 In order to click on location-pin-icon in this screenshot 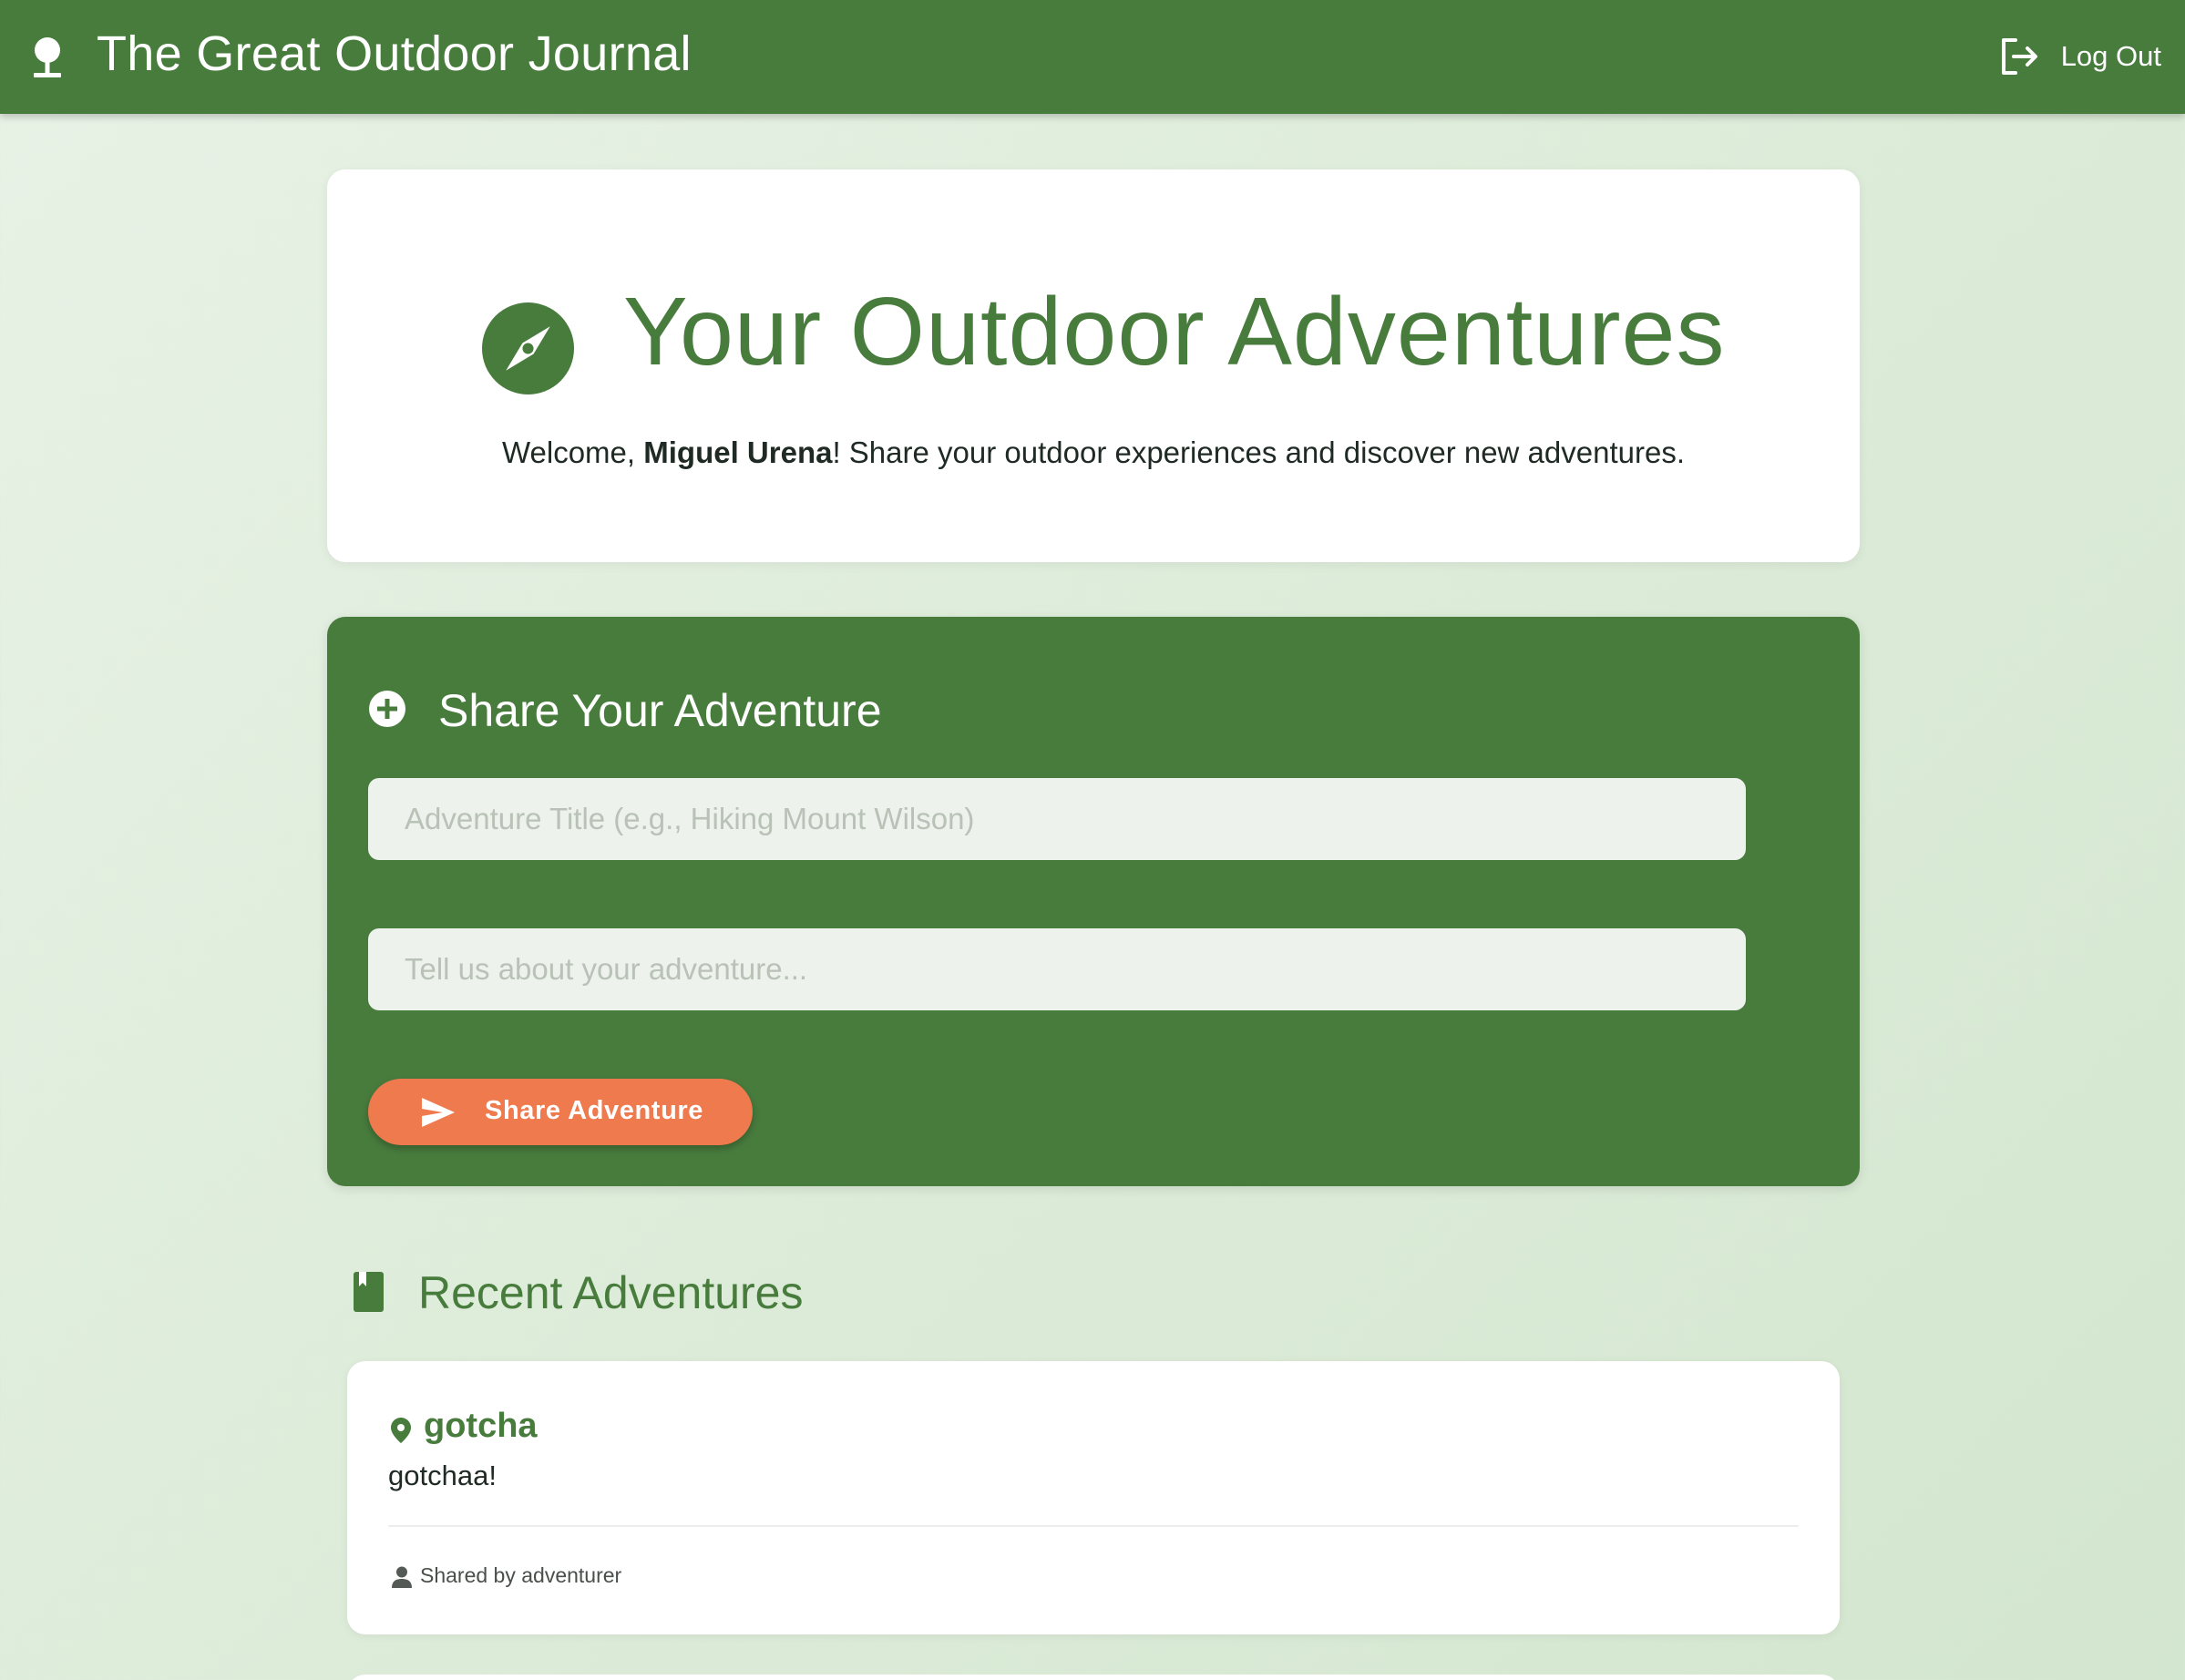, I will do `click(401, 1431)`.